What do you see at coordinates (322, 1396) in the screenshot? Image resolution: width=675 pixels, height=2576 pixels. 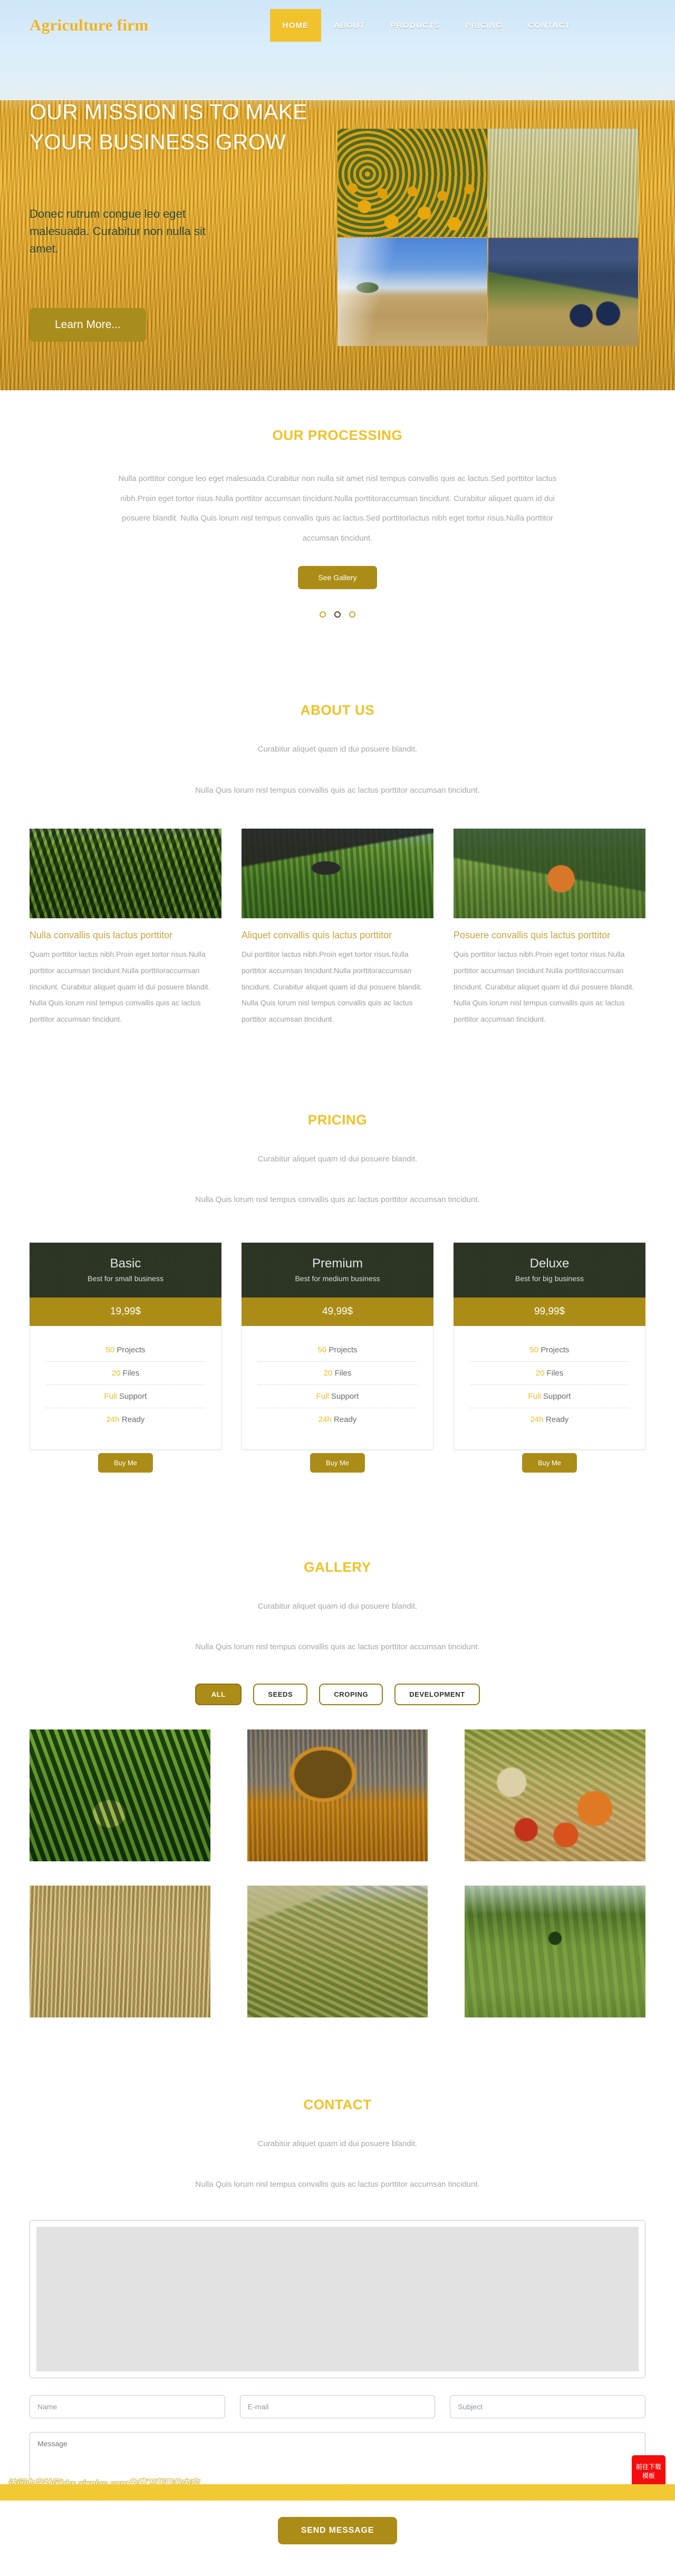 I see `plan-premium-feature-3-value: Full` at bounding box center [322, 1396].